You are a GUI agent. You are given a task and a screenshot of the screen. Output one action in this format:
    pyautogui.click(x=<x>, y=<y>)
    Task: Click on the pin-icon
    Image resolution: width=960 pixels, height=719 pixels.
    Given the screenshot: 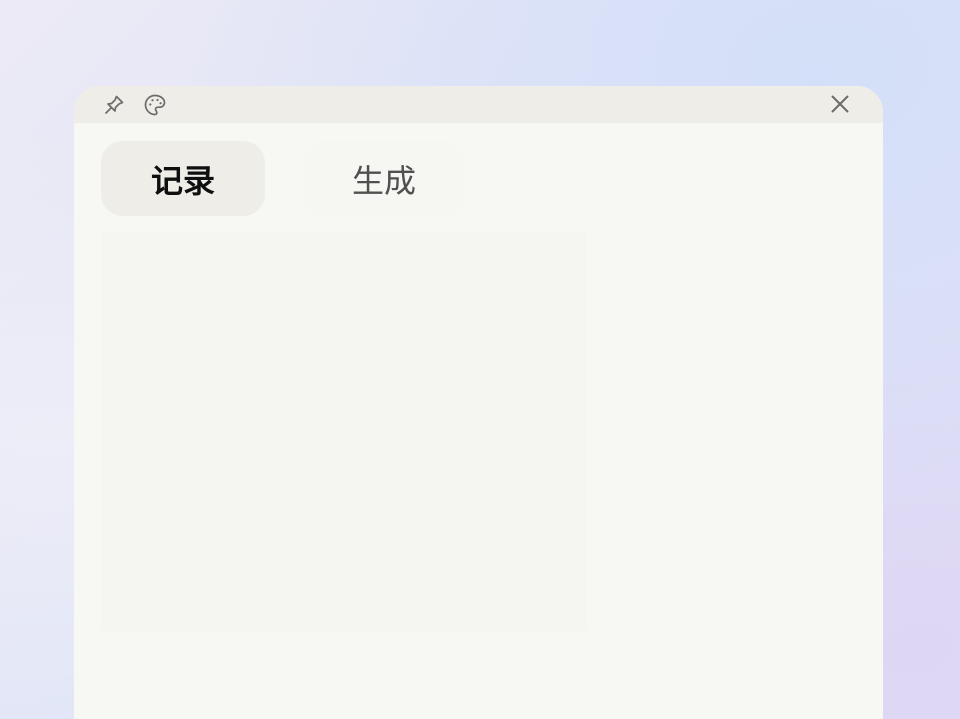 What is the action you would take?
    pyautogui.click(x=114, y=105)
    